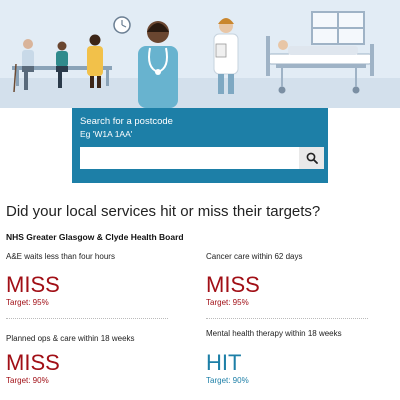  I want to click on search-hint: Eg 'W1A 1AA', so click(106, 134).